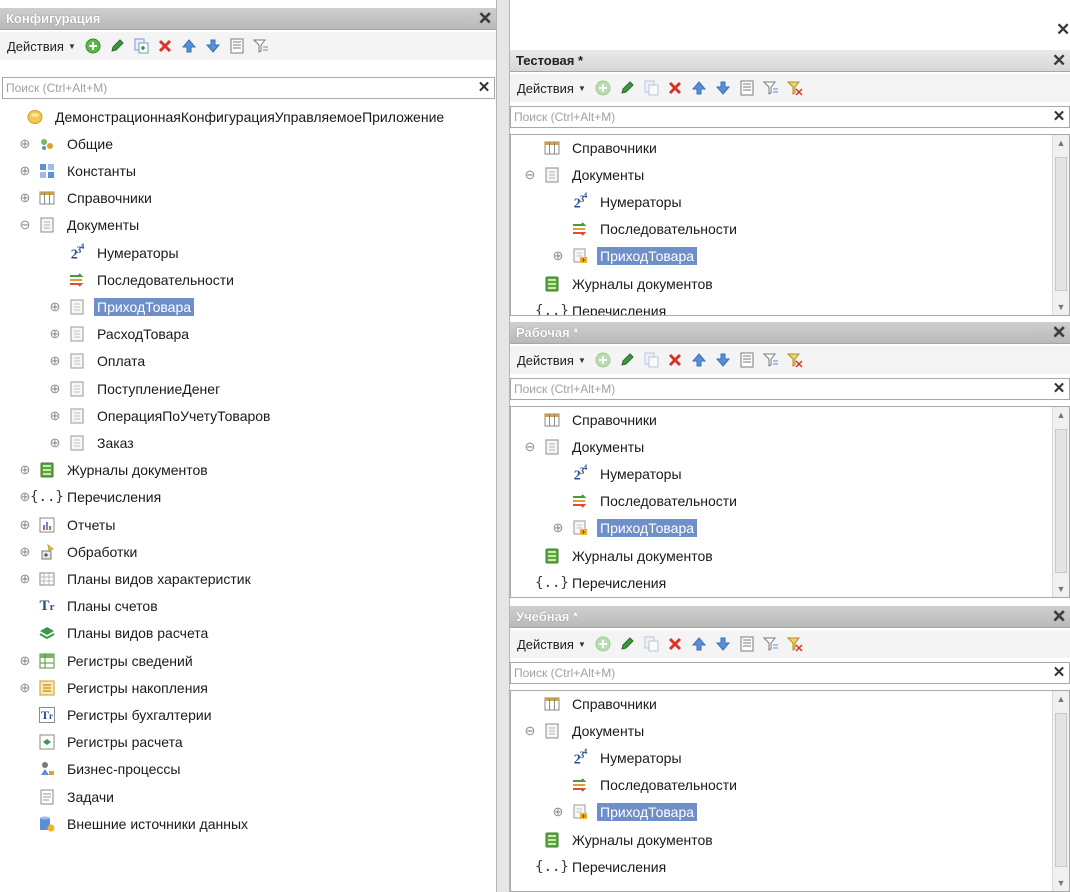 The image size is (1070, 892). Describe the element at coordinates (161, 415) in the screenshot. I see `tree-item: ⊕ ОперацияПоУчетуТоваров` at that location.